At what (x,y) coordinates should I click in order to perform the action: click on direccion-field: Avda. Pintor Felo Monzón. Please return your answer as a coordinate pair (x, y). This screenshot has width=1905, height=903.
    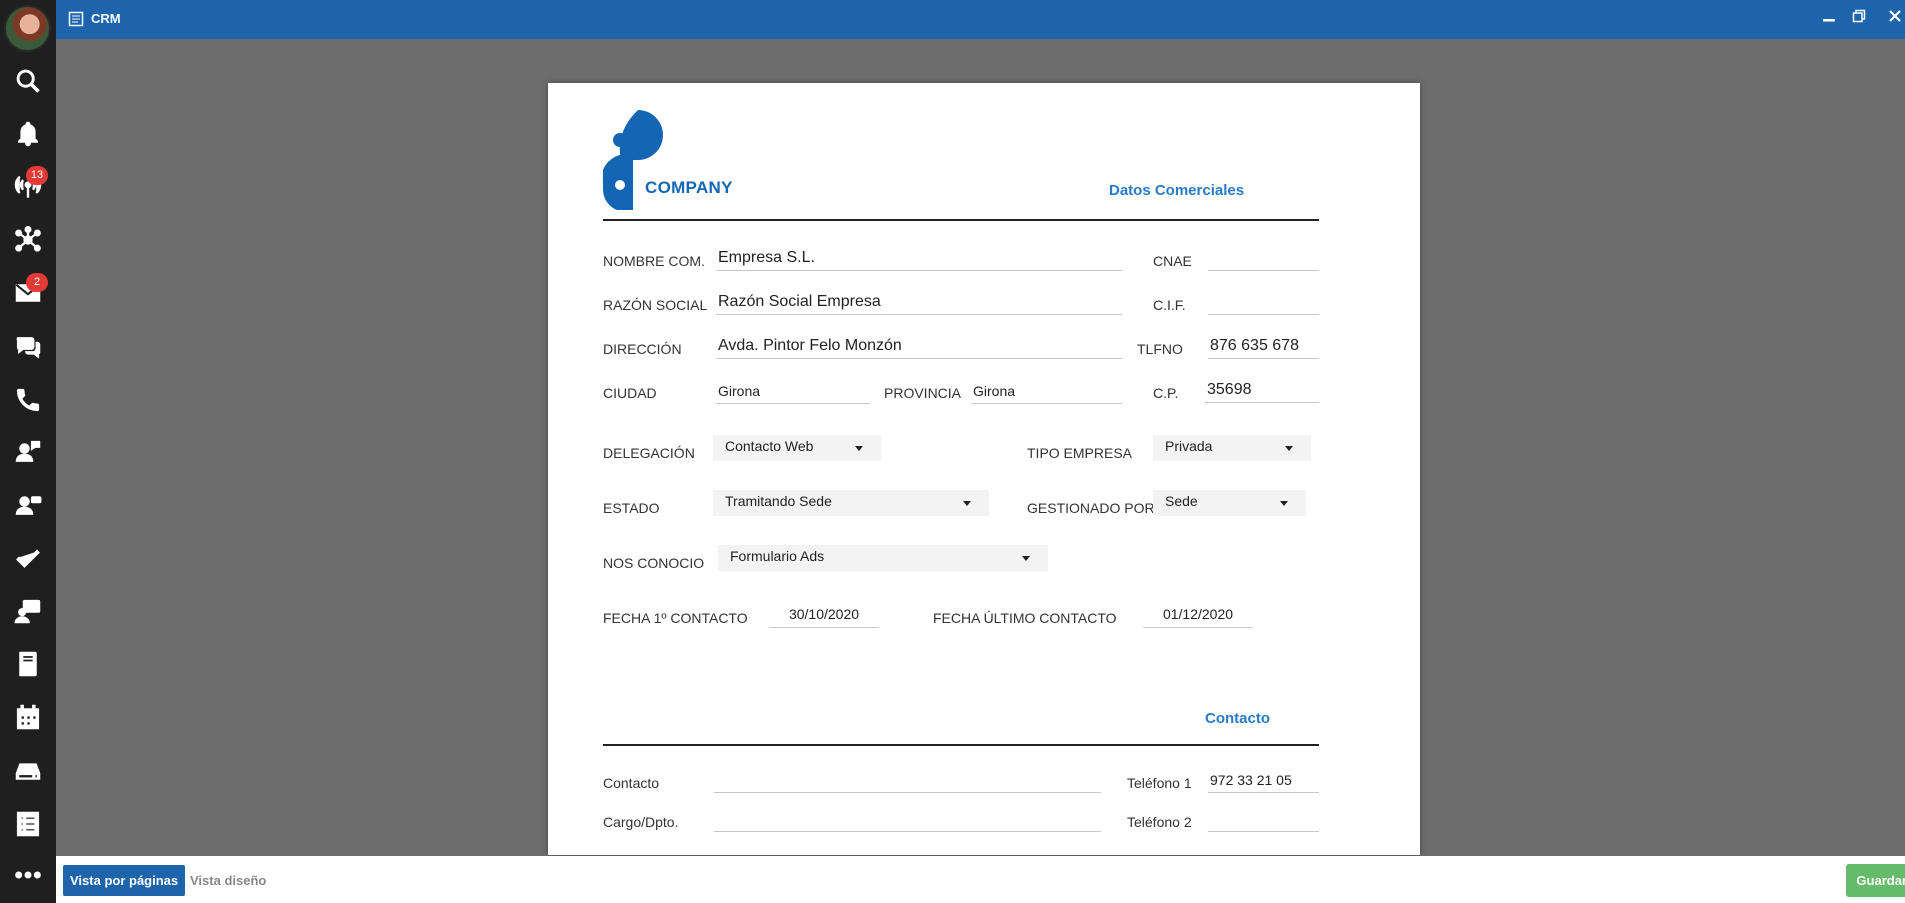
    Looking at the image, I should click on (919, 347).